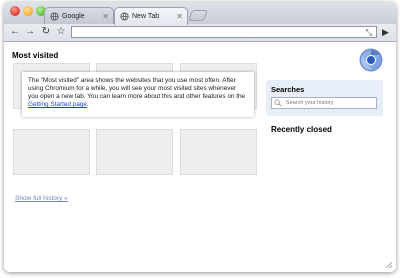  Describe the element at coordinates (301, 129) in the screenshot. I see `recently-closed-title: Recently closed` at that location.